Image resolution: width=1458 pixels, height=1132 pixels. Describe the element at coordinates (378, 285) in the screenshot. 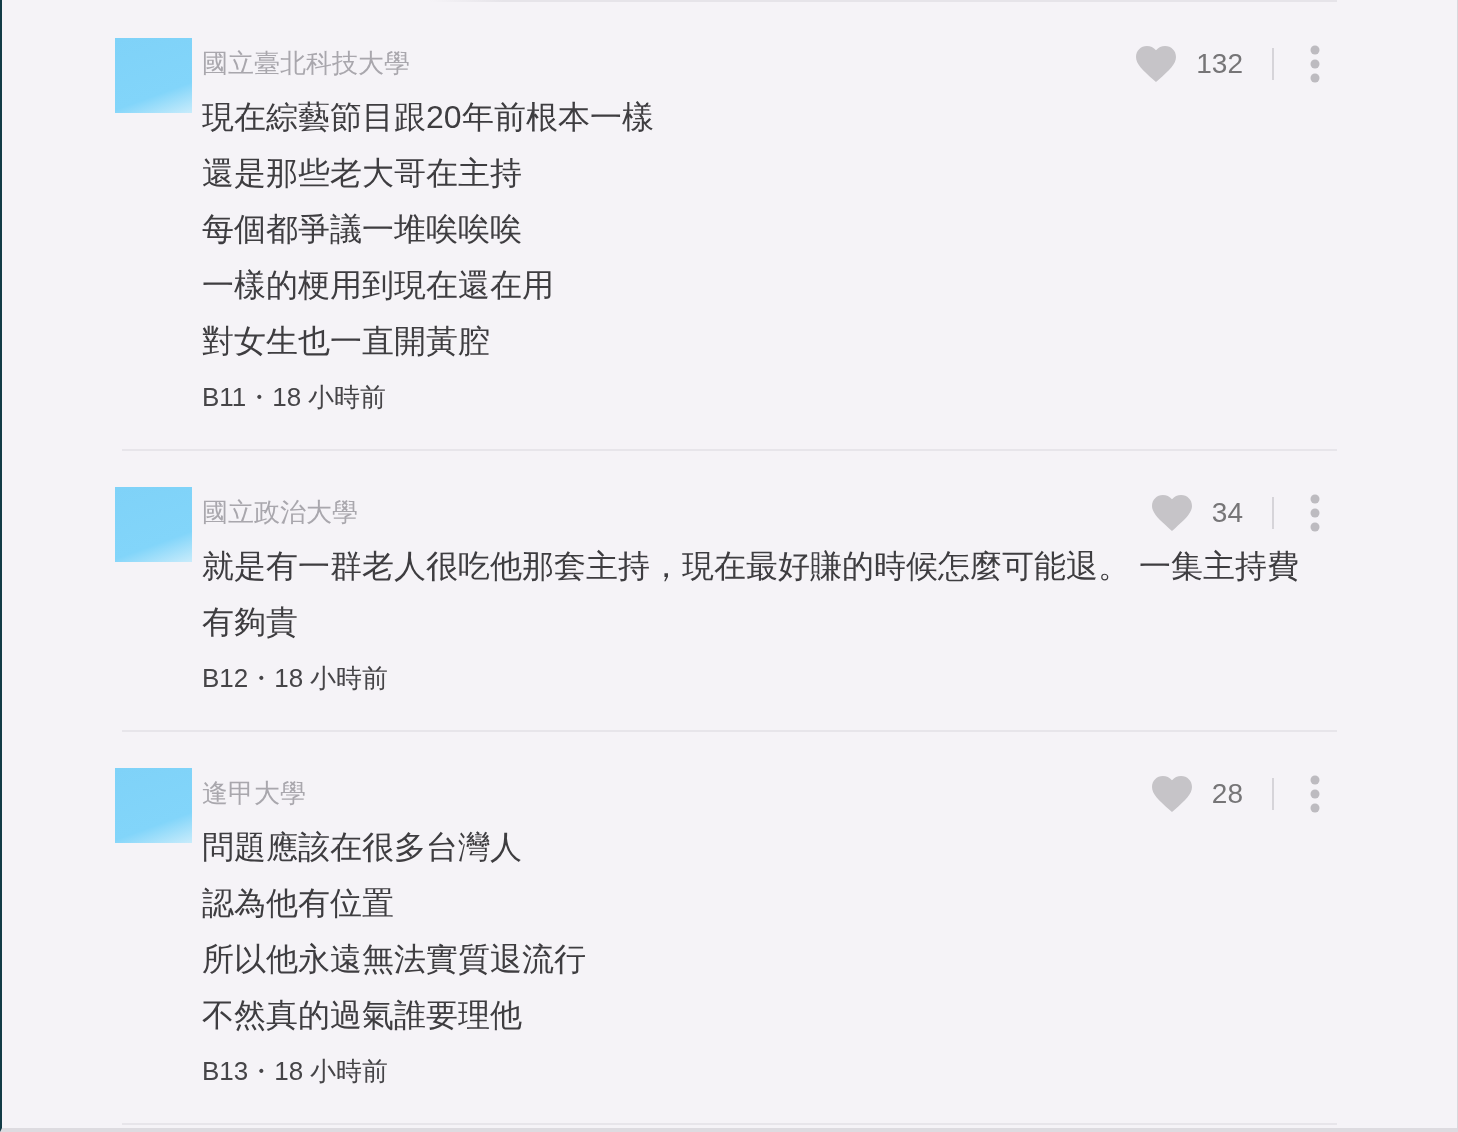

I see `comment-text: 一樣的梗用到現在還在用` at that location.